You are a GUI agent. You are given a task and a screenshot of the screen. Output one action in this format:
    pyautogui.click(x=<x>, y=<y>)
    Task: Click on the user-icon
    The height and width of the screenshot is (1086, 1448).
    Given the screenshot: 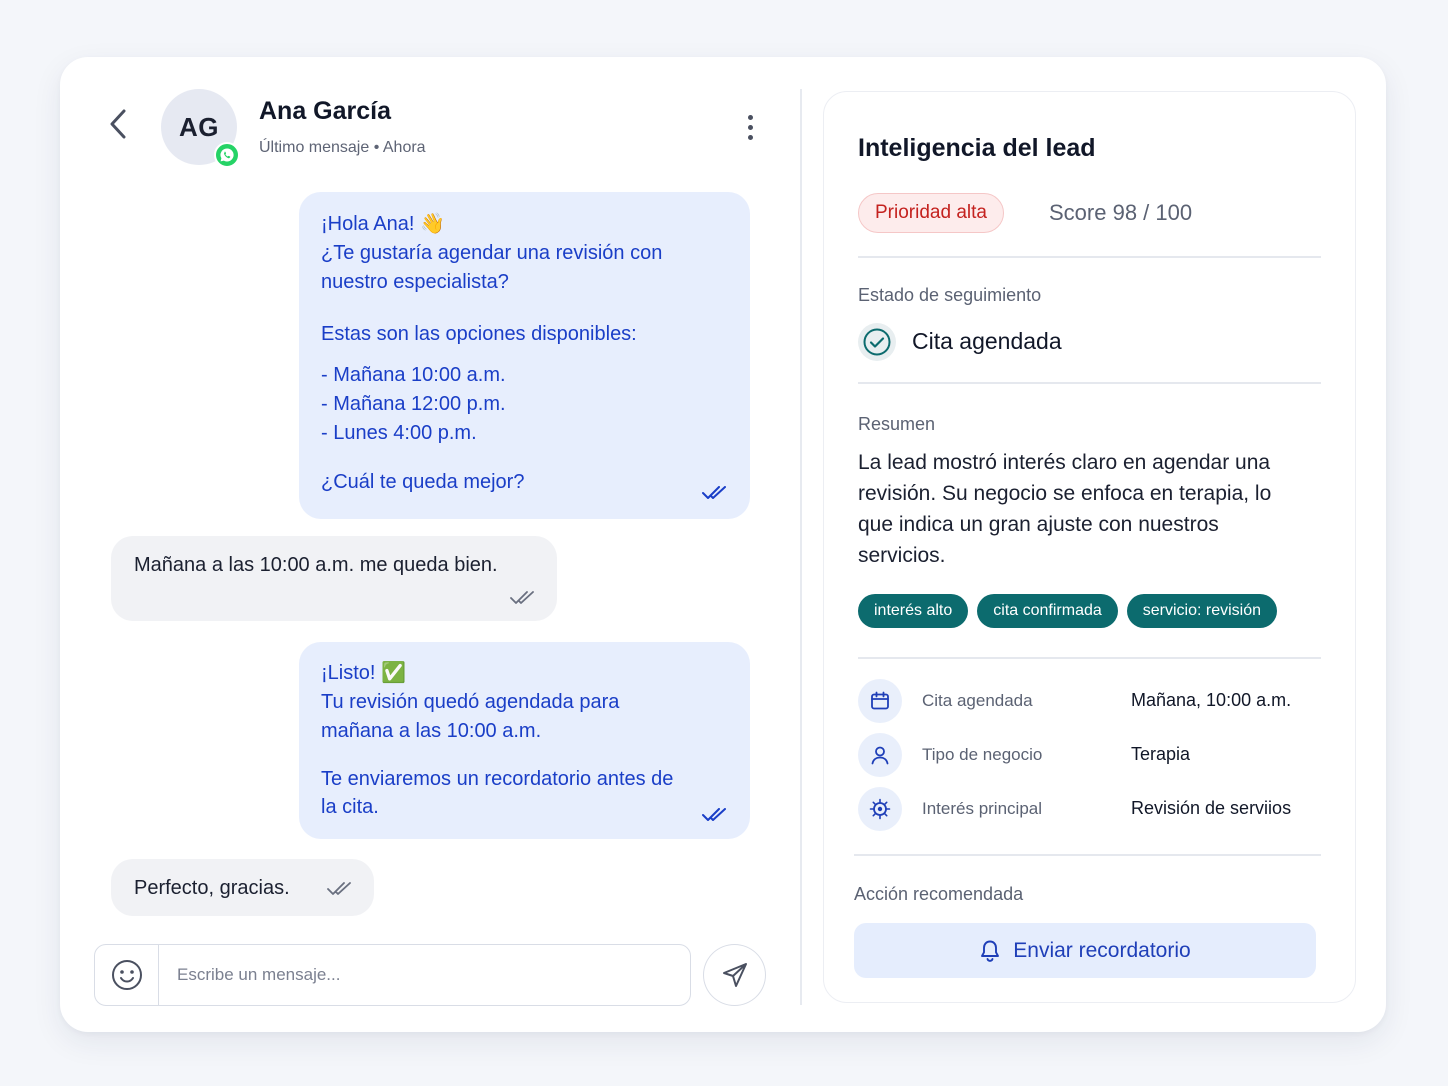 What is the action you would take?
    pyautogui.click(x=880, y=755)
    